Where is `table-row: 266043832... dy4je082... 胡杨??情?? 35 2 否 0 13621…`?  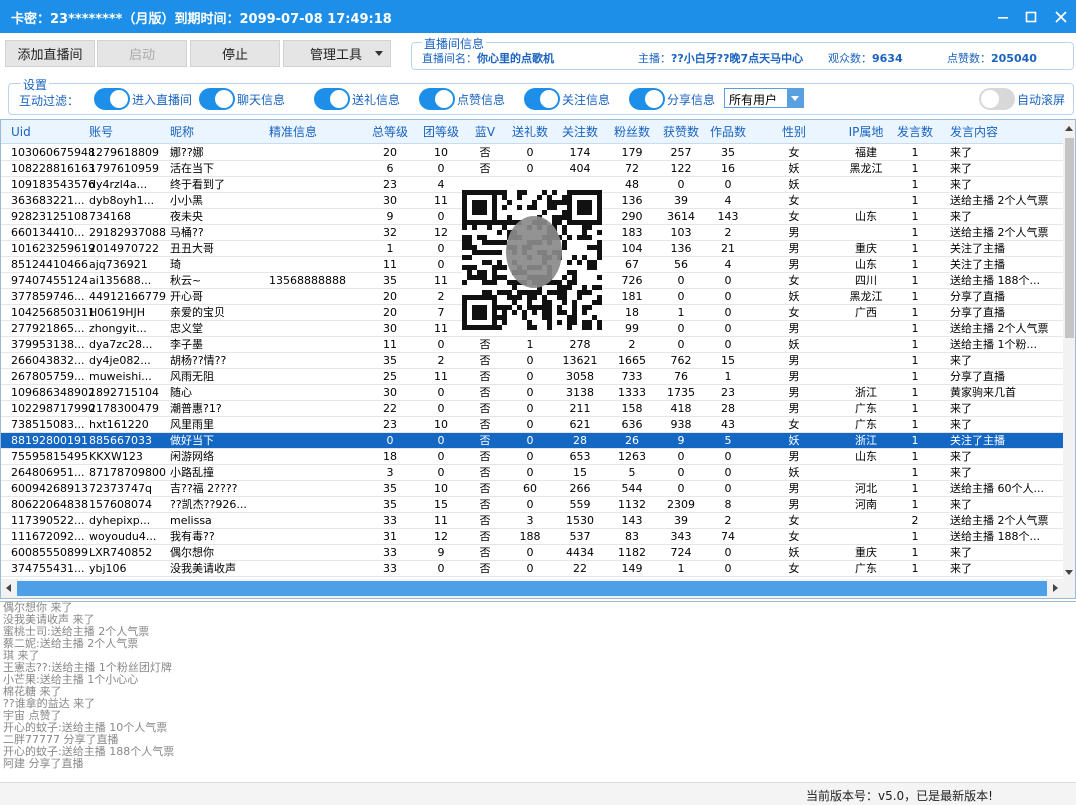 table-row: 266043832... dy4je082... 胡杨??情?? 35 2 否 0 13621… is located at coordinates (532, 361).